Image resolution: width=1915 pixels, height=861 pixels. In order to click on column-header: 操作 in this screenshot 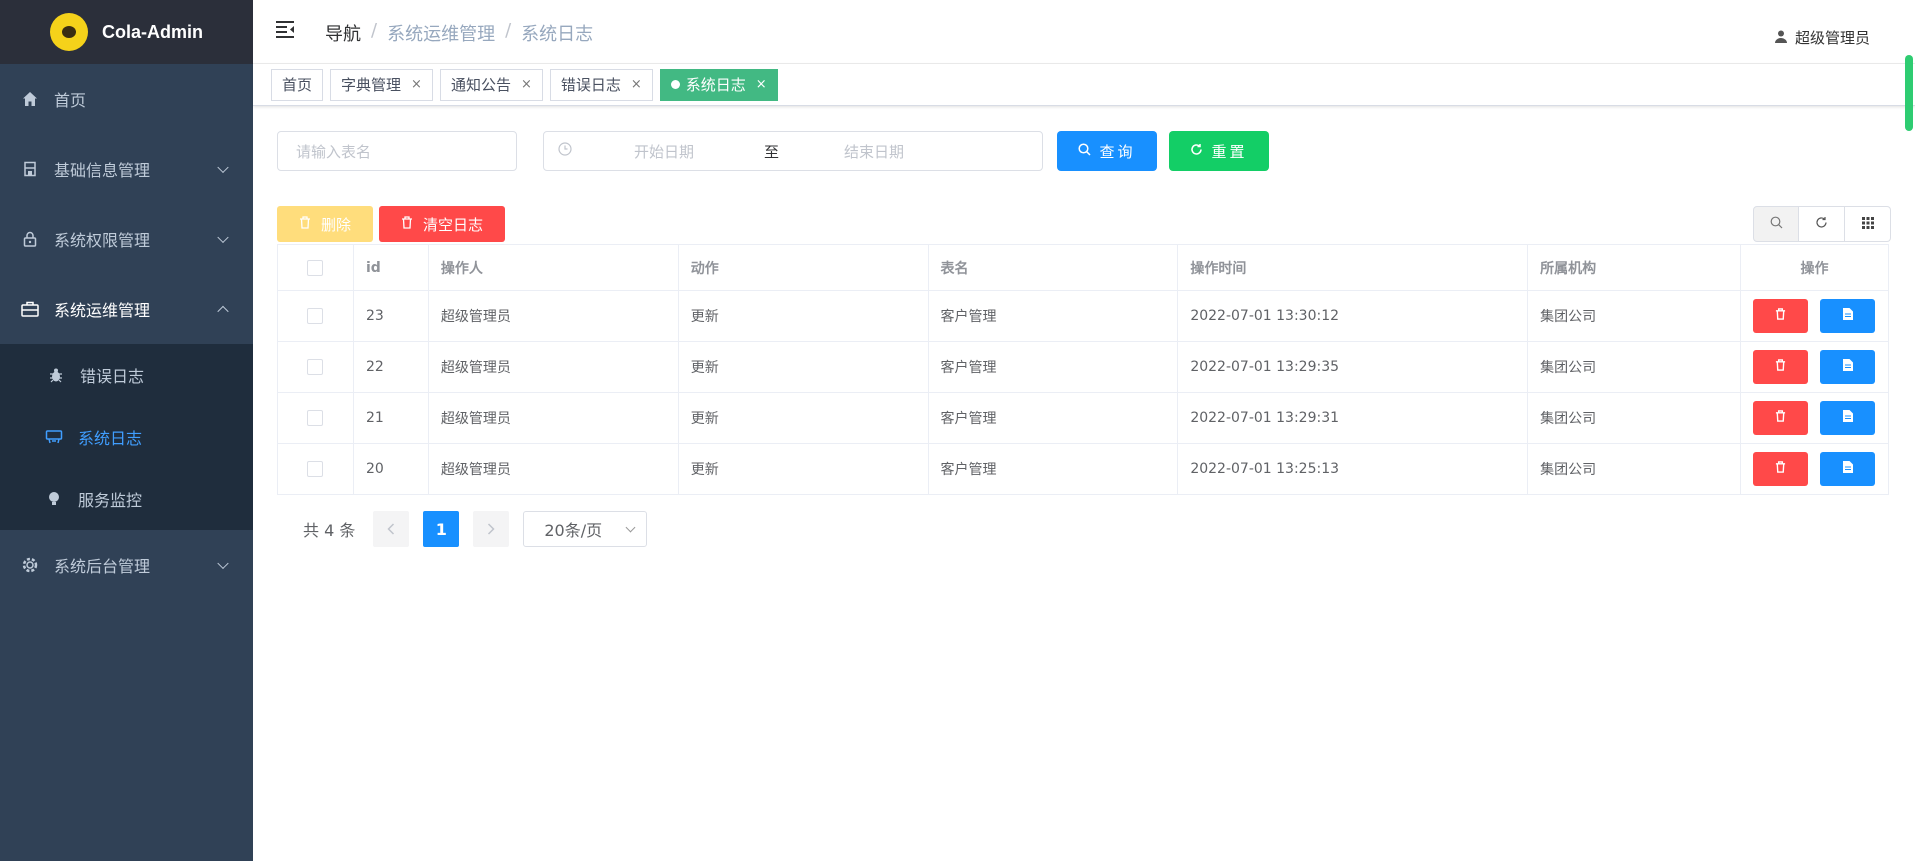, I will do `click(1814, 267)`.